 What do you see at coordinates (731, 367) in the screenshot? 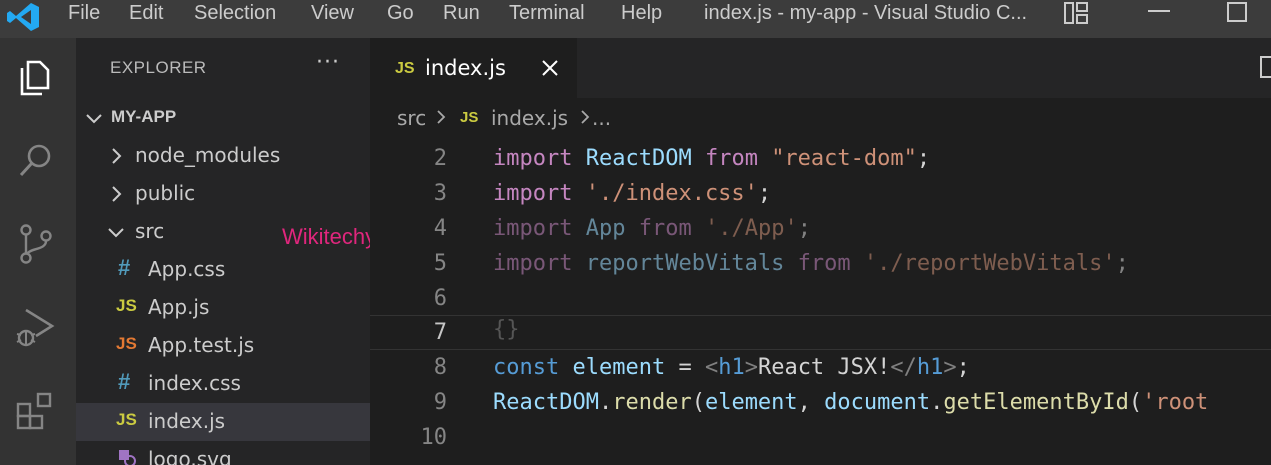
I see `line-code: const element = <h1>React JSX!</h1>;` at bounding box center [731, 367].